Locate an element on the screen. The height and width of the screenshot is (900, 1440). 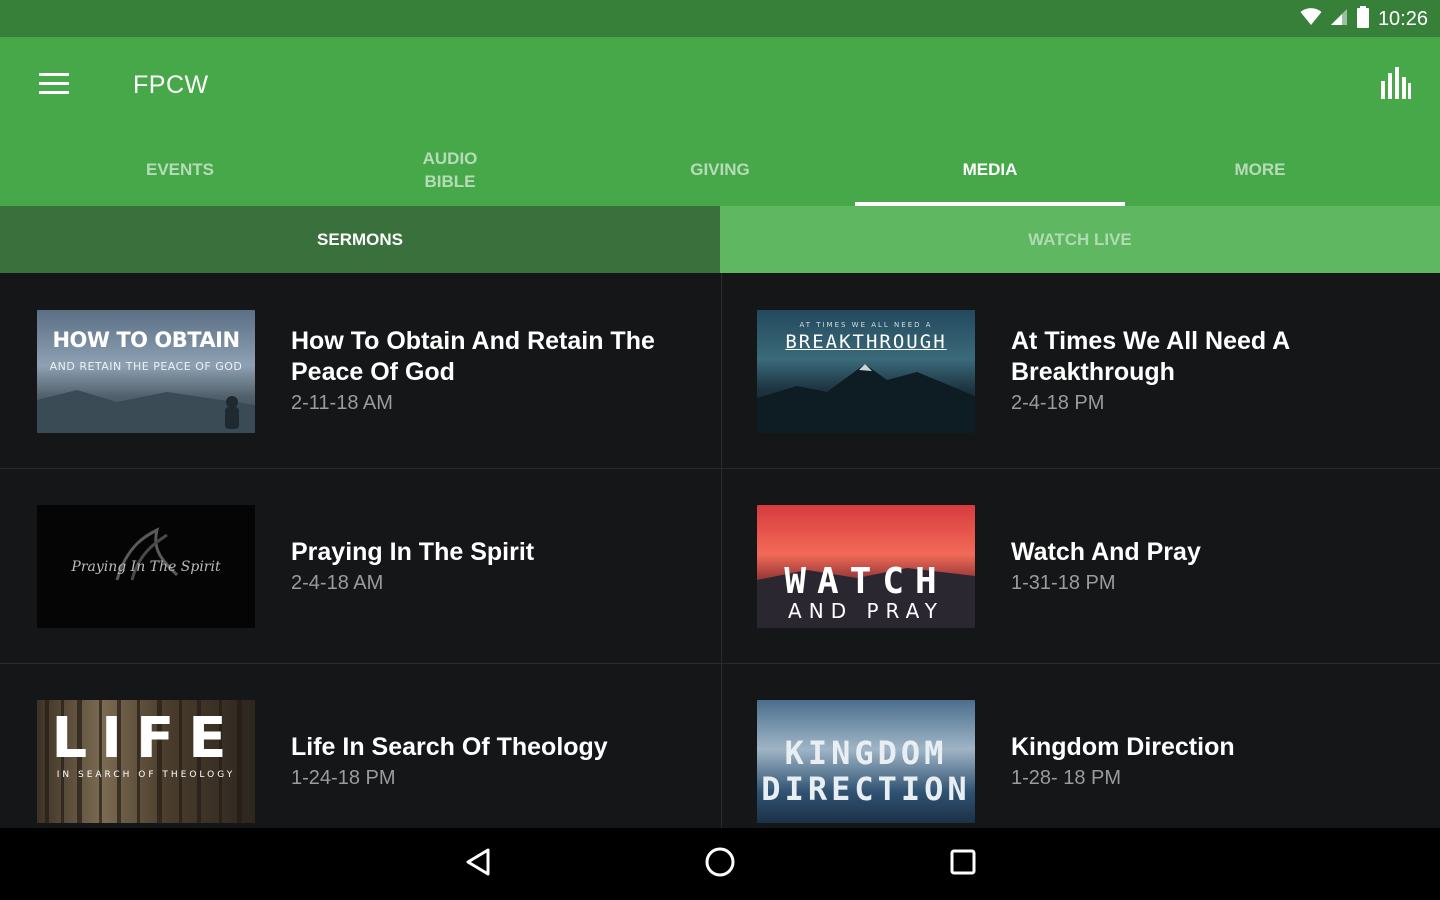
recents-button is located at coordinates (963, 864).